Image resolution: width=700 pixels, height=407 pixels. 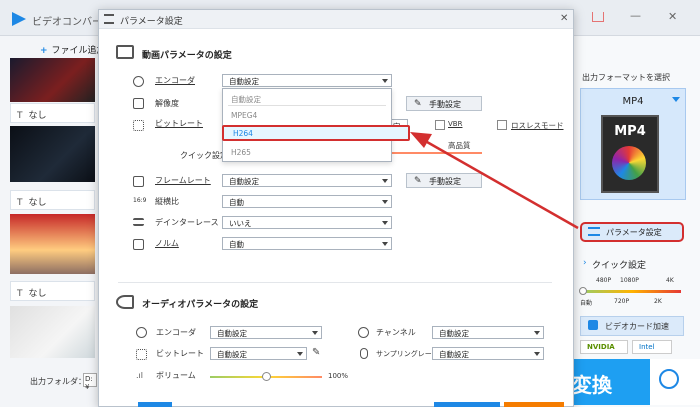 What do you see at coordinates (244, 81) in the screenshot?
I see `video-encoder-value: 自動設定` at bounding box center [244, 81].